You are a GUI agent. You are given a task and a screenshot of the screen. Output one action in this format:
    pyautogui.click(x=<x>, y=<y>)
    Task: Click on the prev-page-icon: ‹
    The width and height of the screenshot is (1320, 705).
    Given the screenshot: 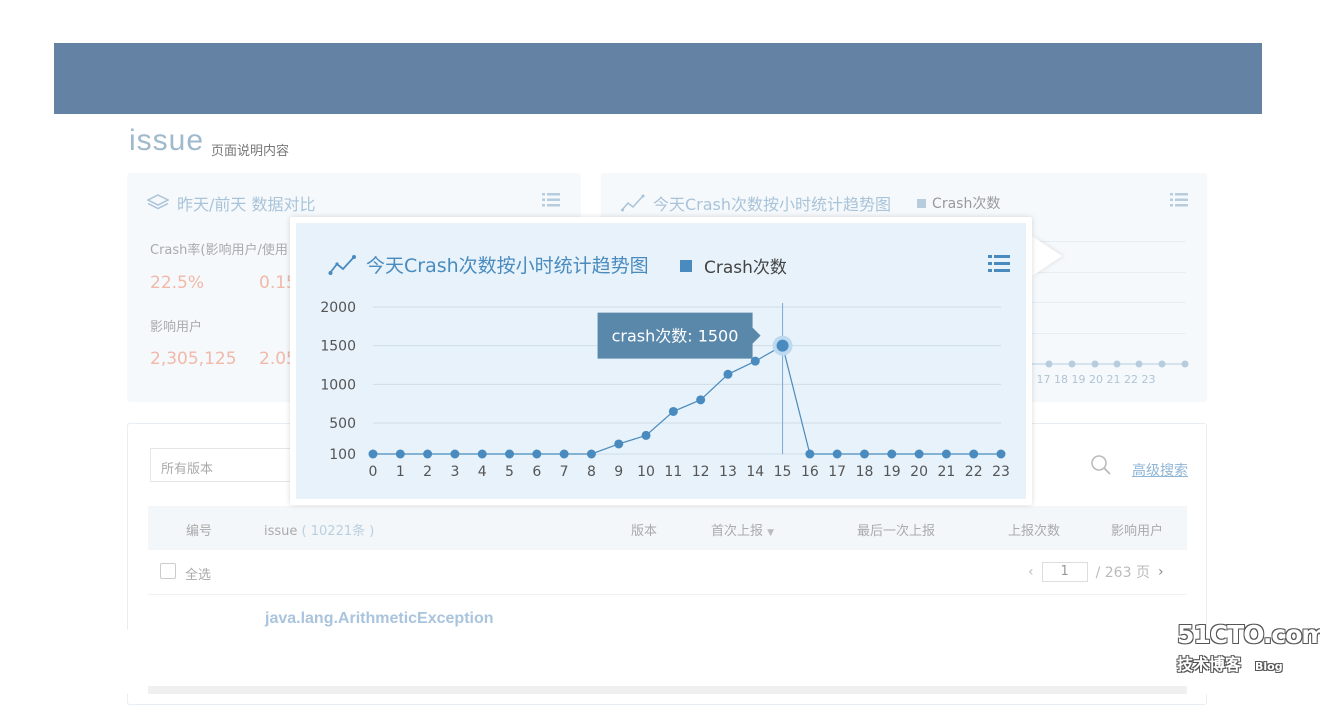 What is the action you would take?
    pyautogui.click(x=1031, y=572)
    